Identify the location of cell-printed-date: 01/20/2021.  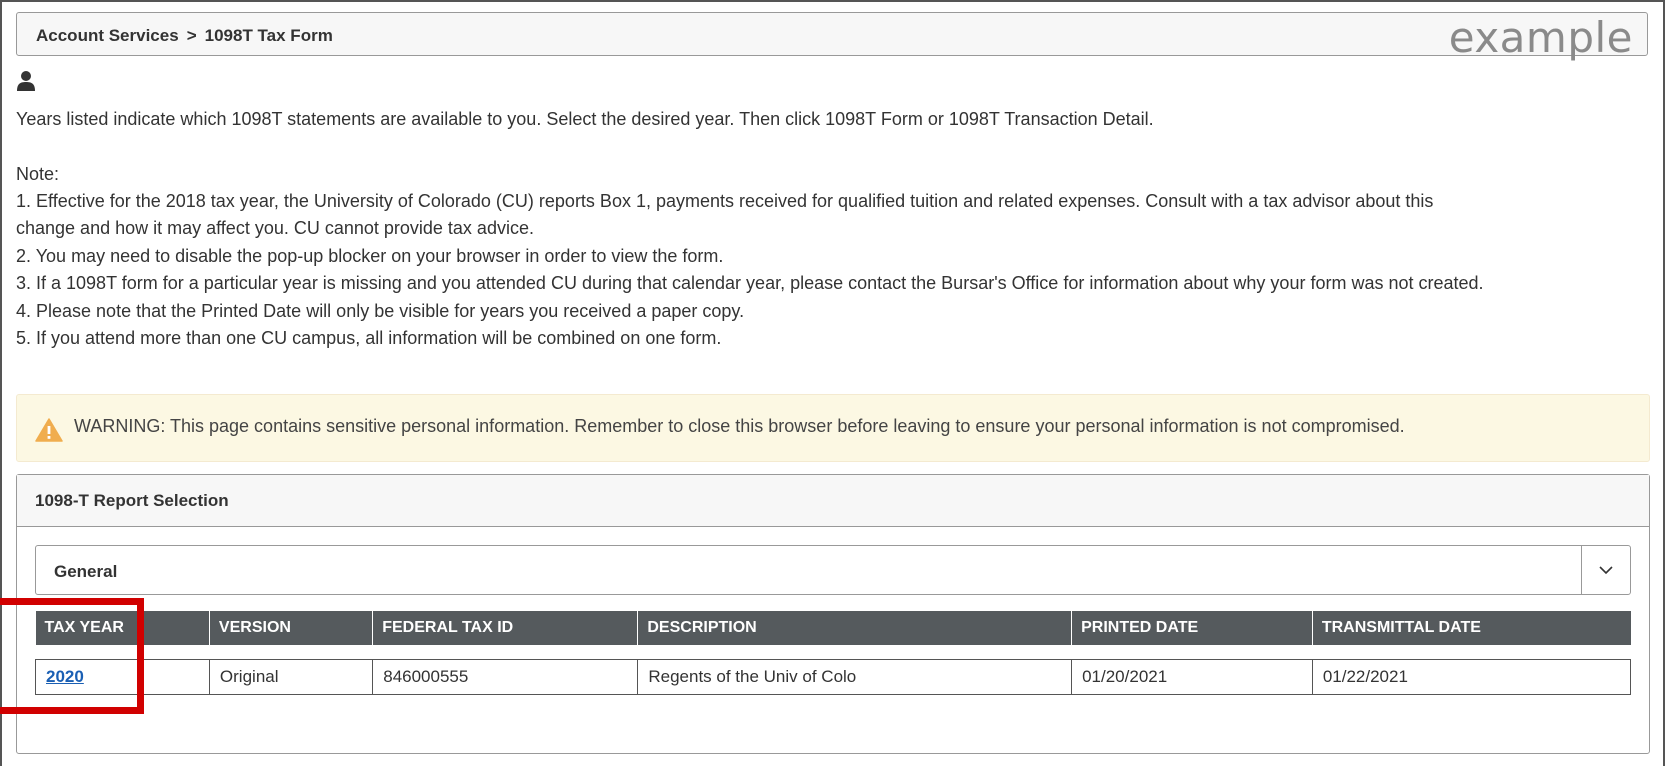
(1192, 677).